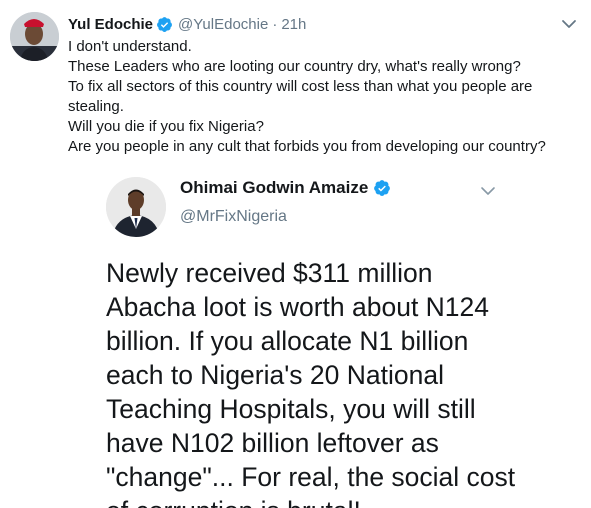  I want to click on quoted-line: have N102 billion leftover as, so click(272, 443).